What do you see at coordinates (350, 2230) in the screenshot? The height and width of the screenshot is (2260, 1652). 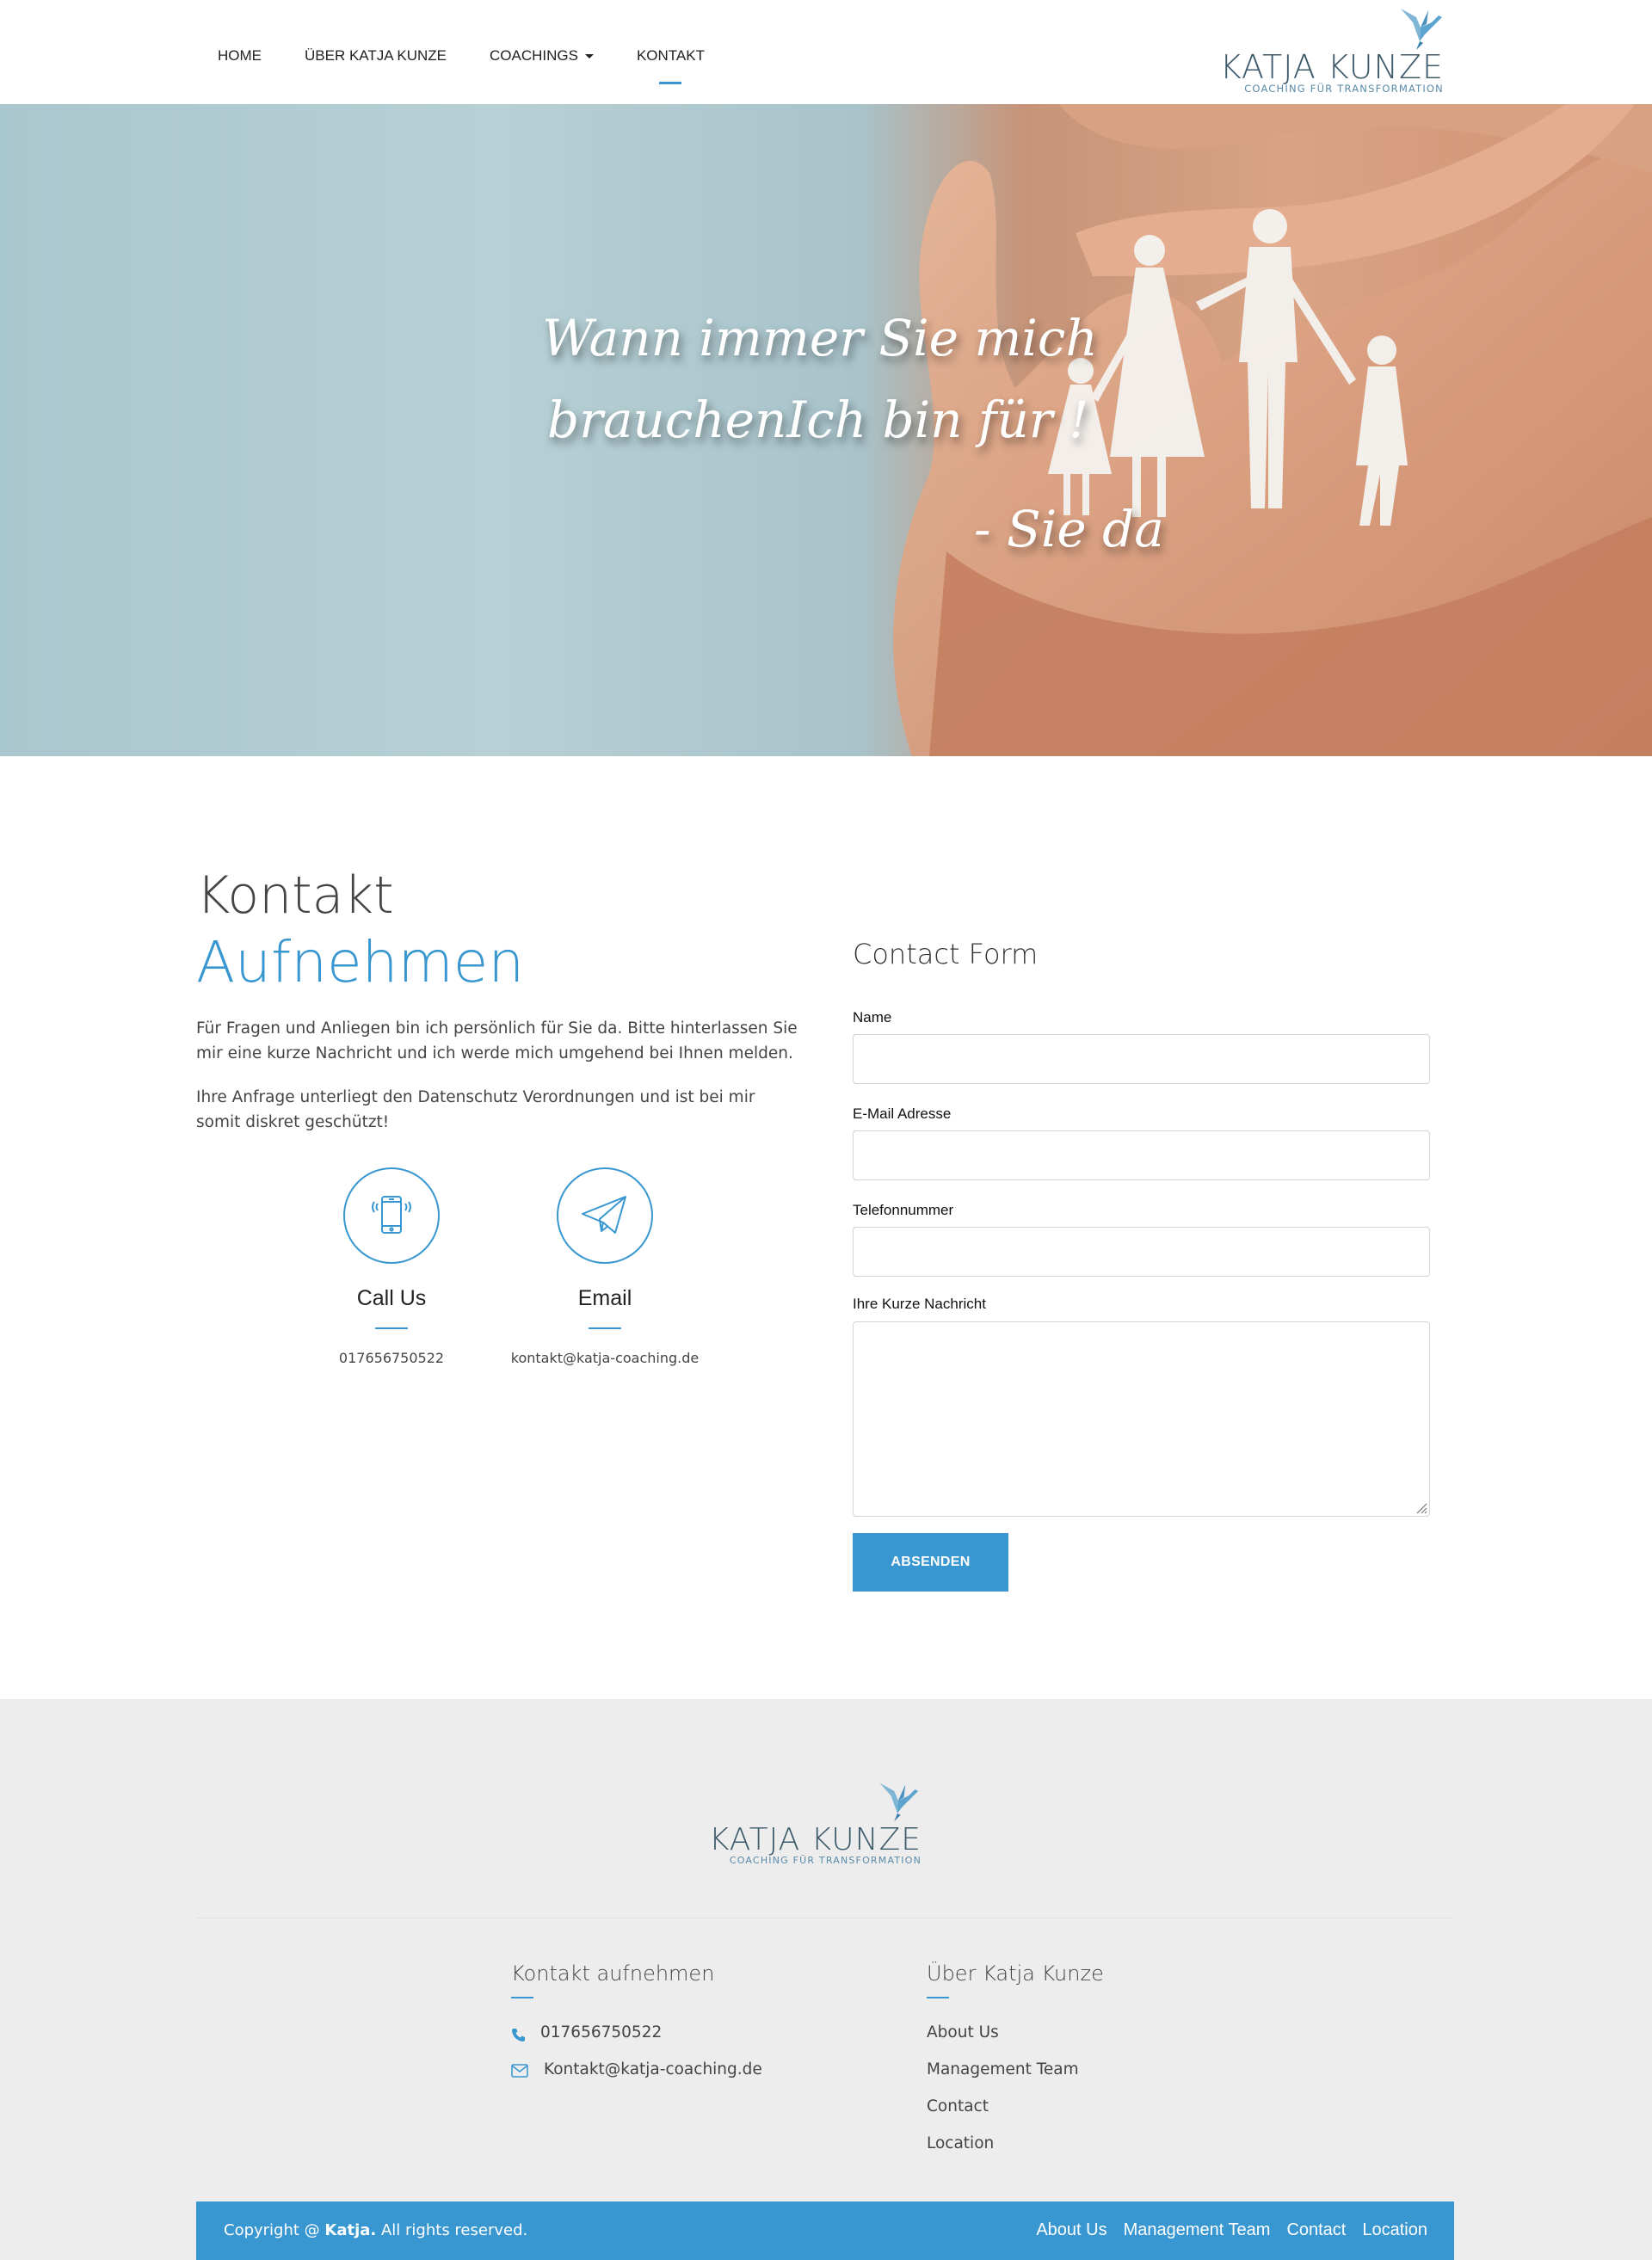 I see `copyright-name: Katja.` at bounding box center [350, 2230].